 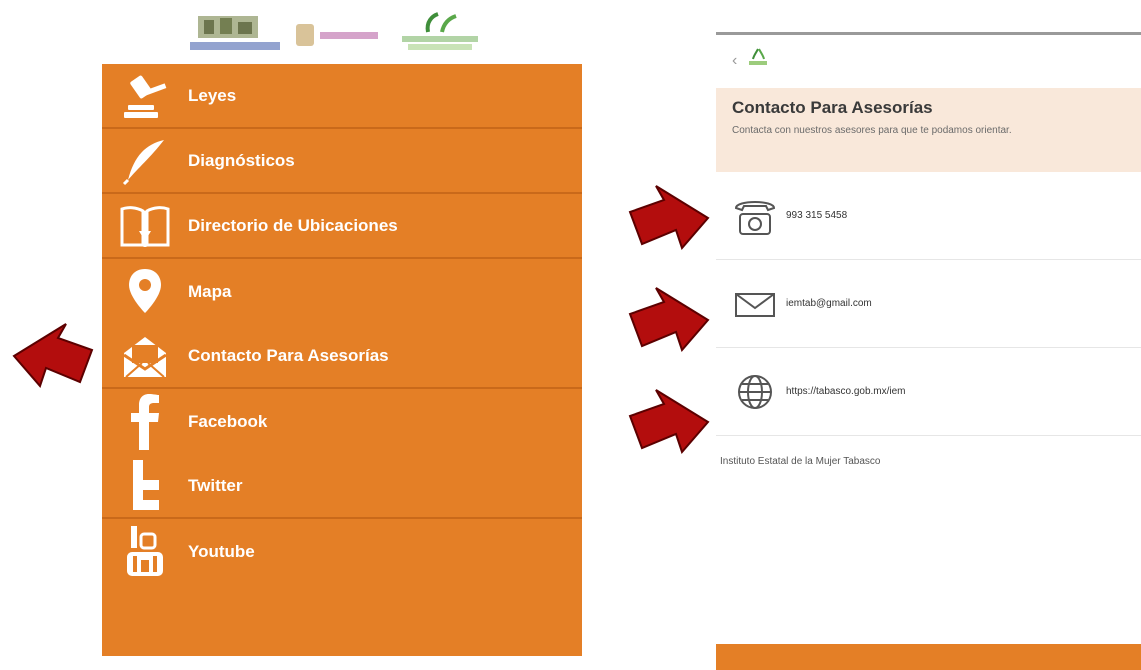 What do you see at coordinates (145, 552) in the screenshot?
I see `youtube-icon` at bounding box center [145, 552].